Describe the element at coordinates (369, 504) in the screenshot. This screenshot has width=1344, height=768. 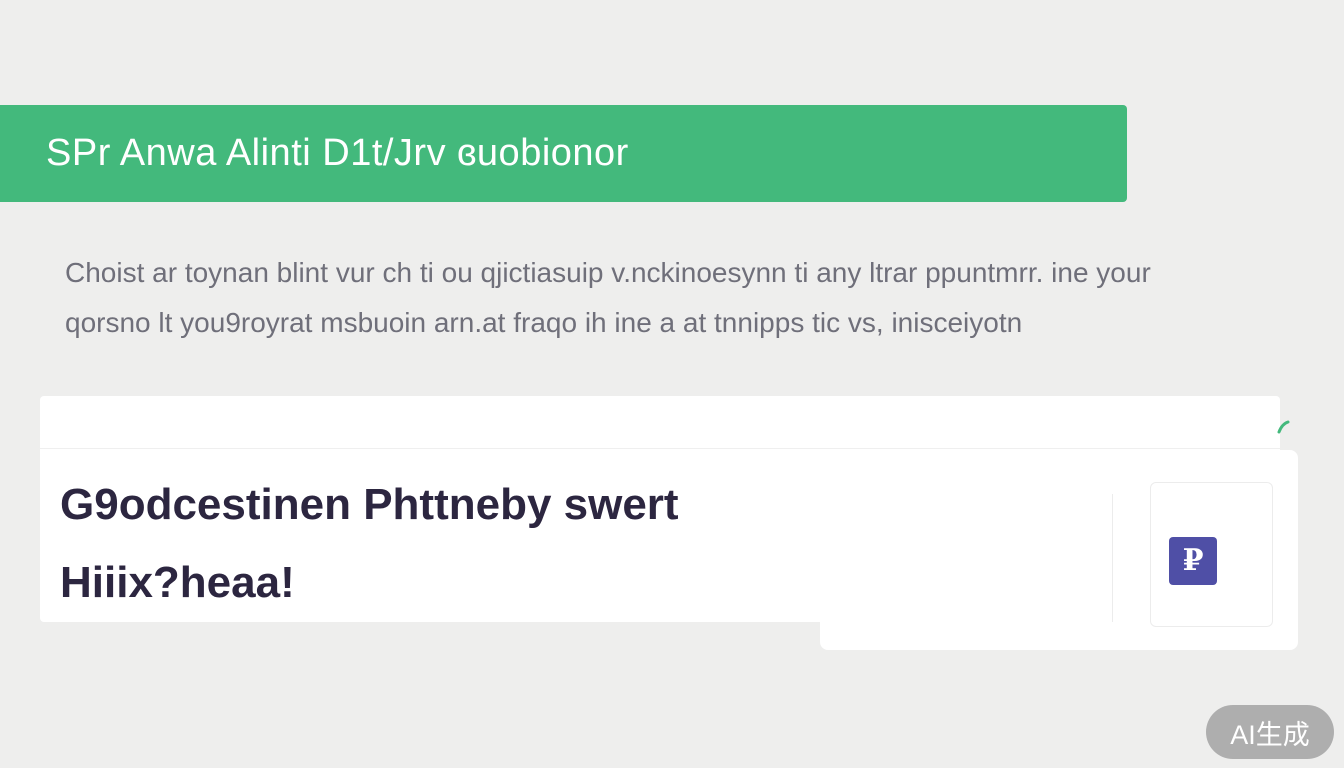
I see `card-heading-line-1: G9odcestinen Phttneby swert` at that location.